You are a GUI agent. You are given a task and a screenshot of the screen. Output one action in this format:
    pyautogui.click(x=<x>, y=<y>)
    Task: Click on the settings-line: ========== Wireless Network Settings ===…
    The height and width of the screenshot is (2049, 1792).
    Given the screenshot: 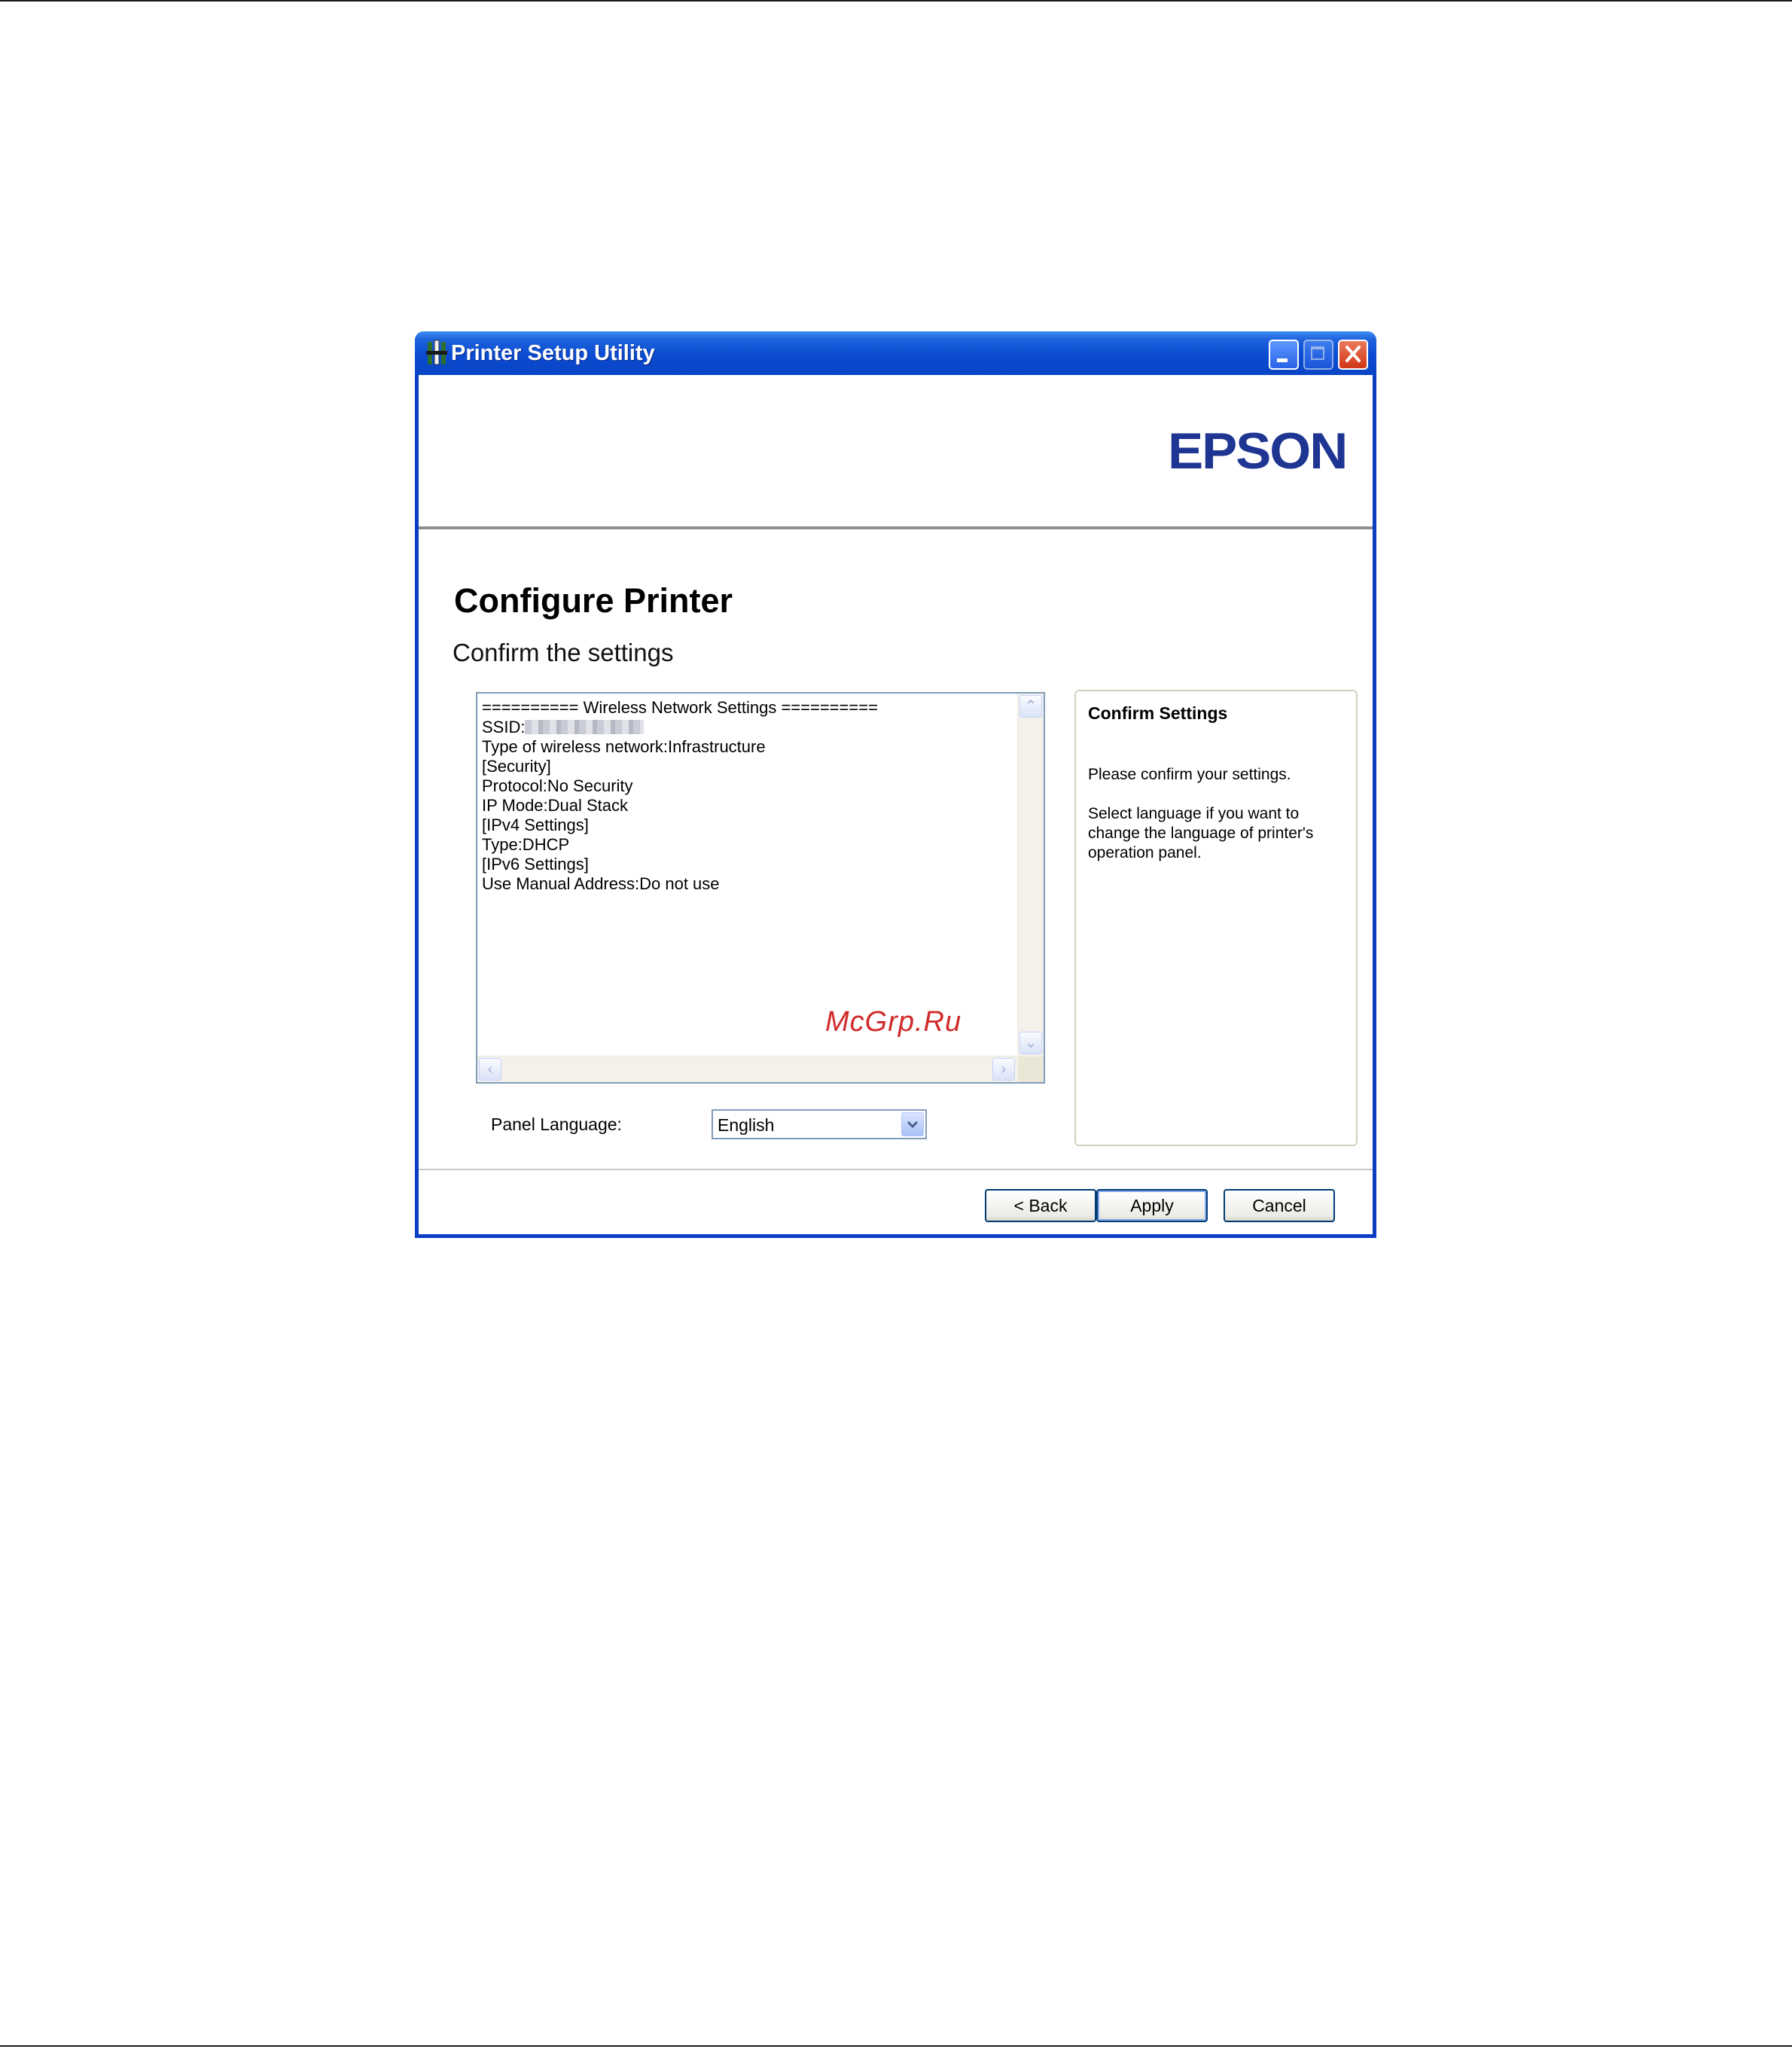 What is the action you would take?
    pyautogui.click(x=680, y=707)
    